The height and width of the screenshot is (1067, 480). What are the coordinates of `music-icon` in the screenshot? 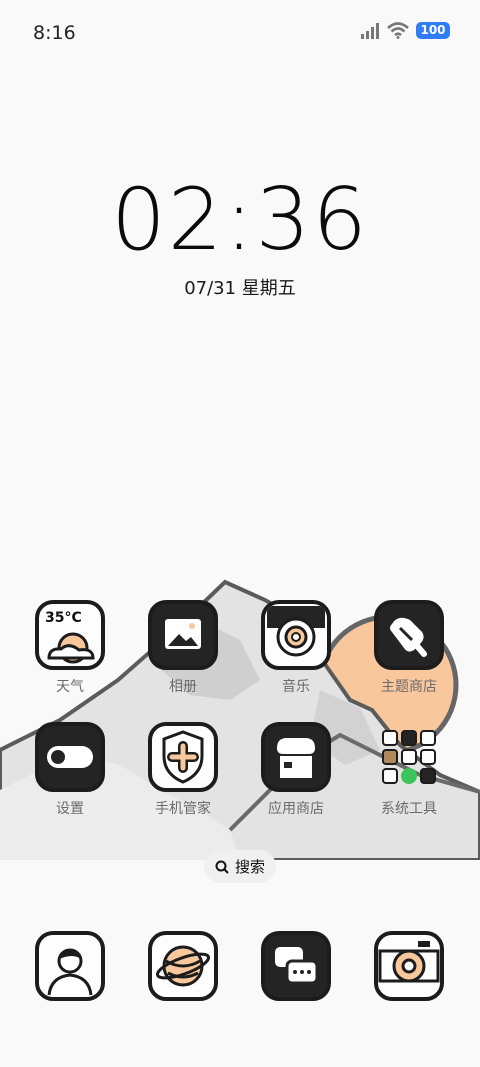 It's located at (296, 635).